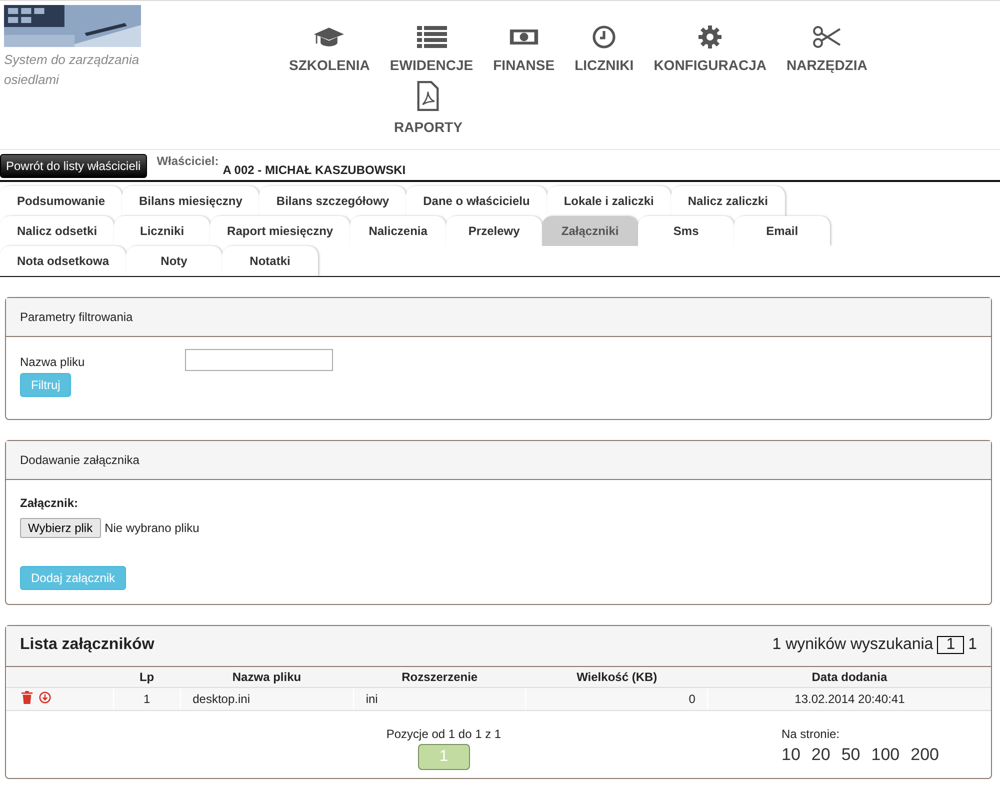 The image size is (1000, 800). What do you see at coordinates (590, 231) in the screenshot?
I see `tab: Załączniki` at bounding box center [590, 231].